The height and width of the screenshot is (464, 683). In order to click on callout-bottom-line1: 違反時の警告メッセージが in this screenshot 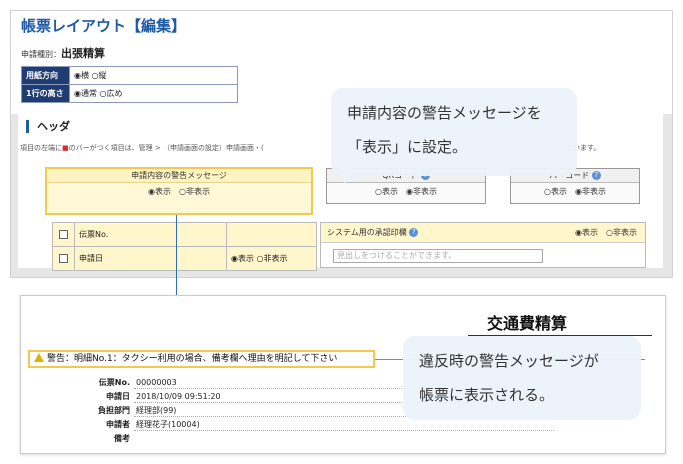, I will do `click(509, 361)`.